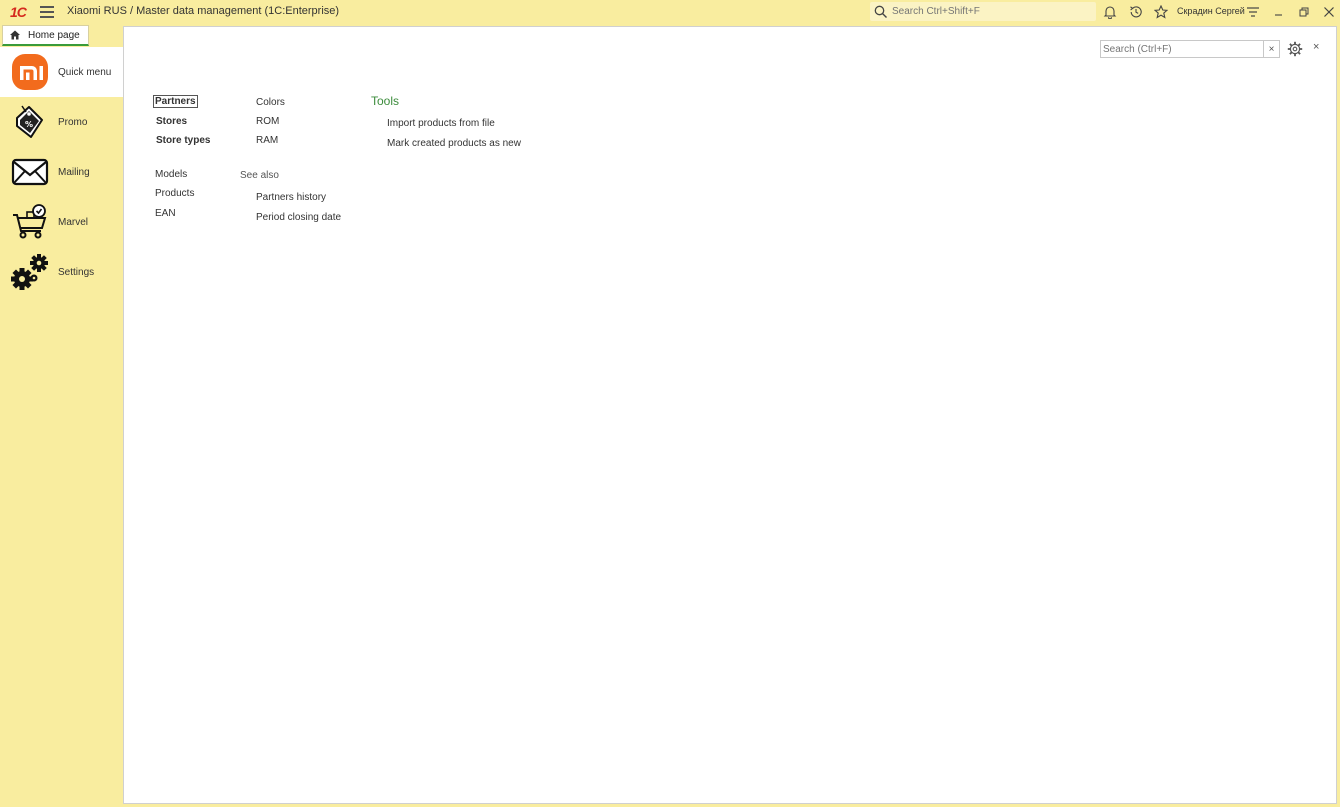 Image resolution: width=1340 pixels, height=807 pixels. Describe the element at coordinates (1211, 11) in the screenshot. I see `user-name: Скрадин Сергей` at that location.